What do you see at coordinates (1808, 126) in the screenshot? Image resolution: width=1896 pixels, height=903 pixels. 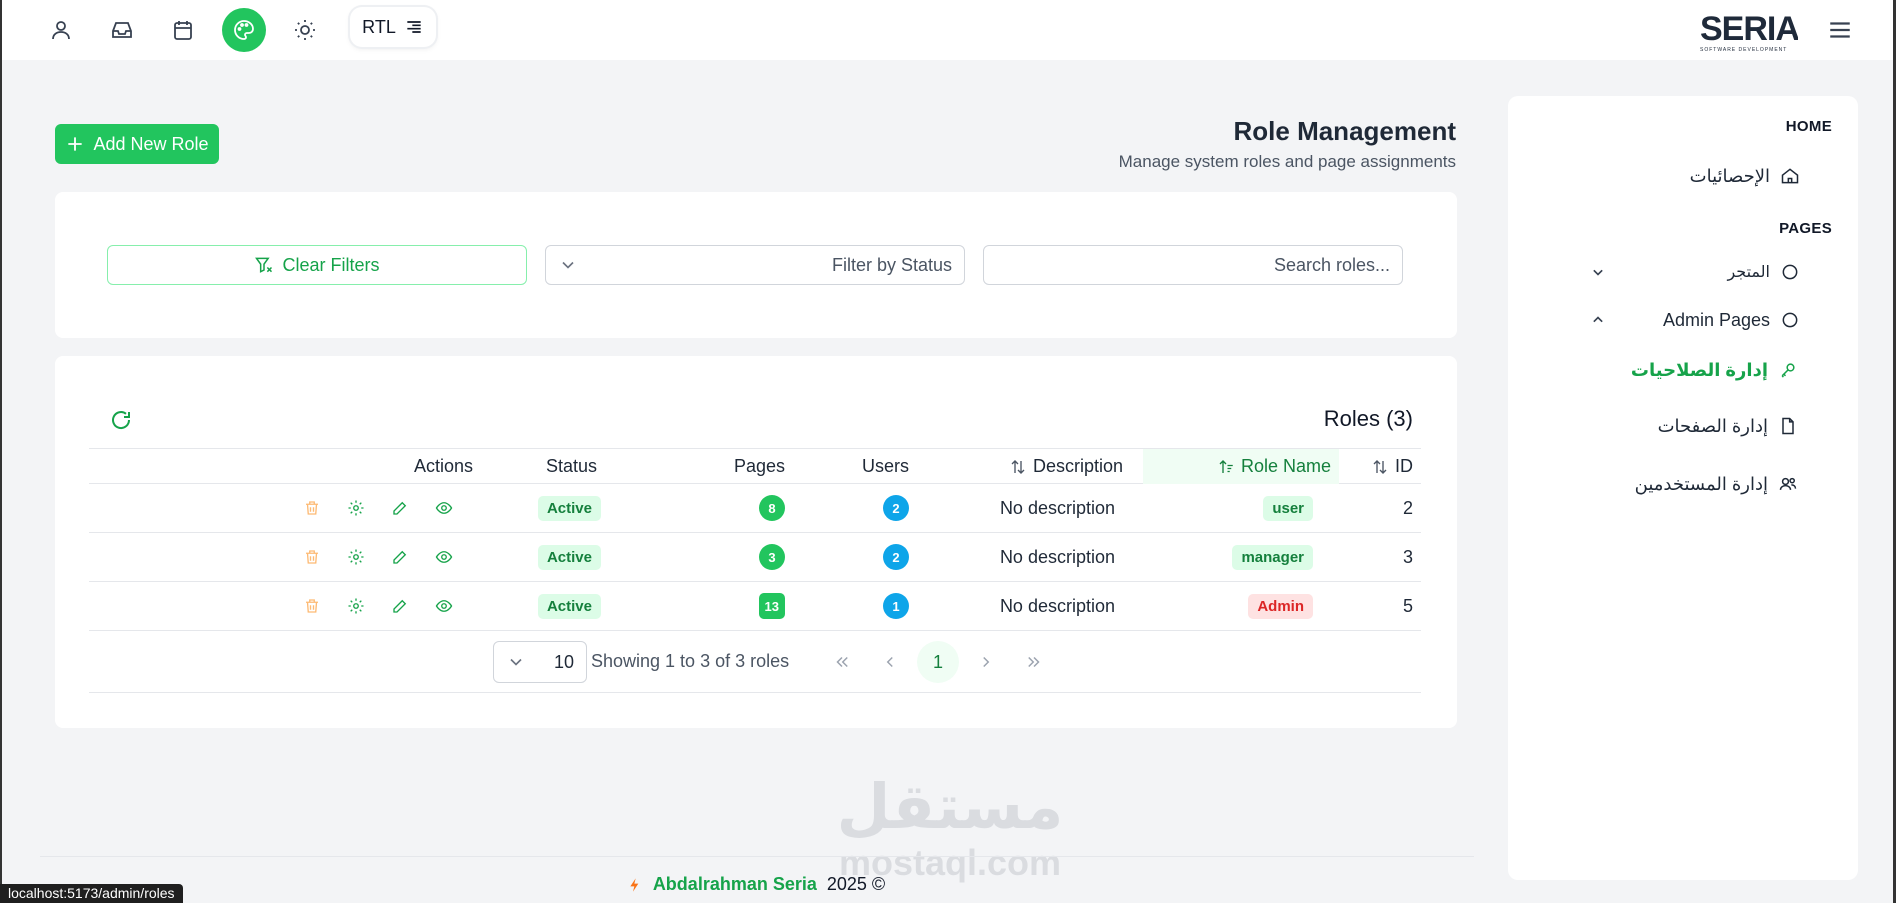 I see `sidebar-section-home: HOME` at bounding box center [1808, 126].